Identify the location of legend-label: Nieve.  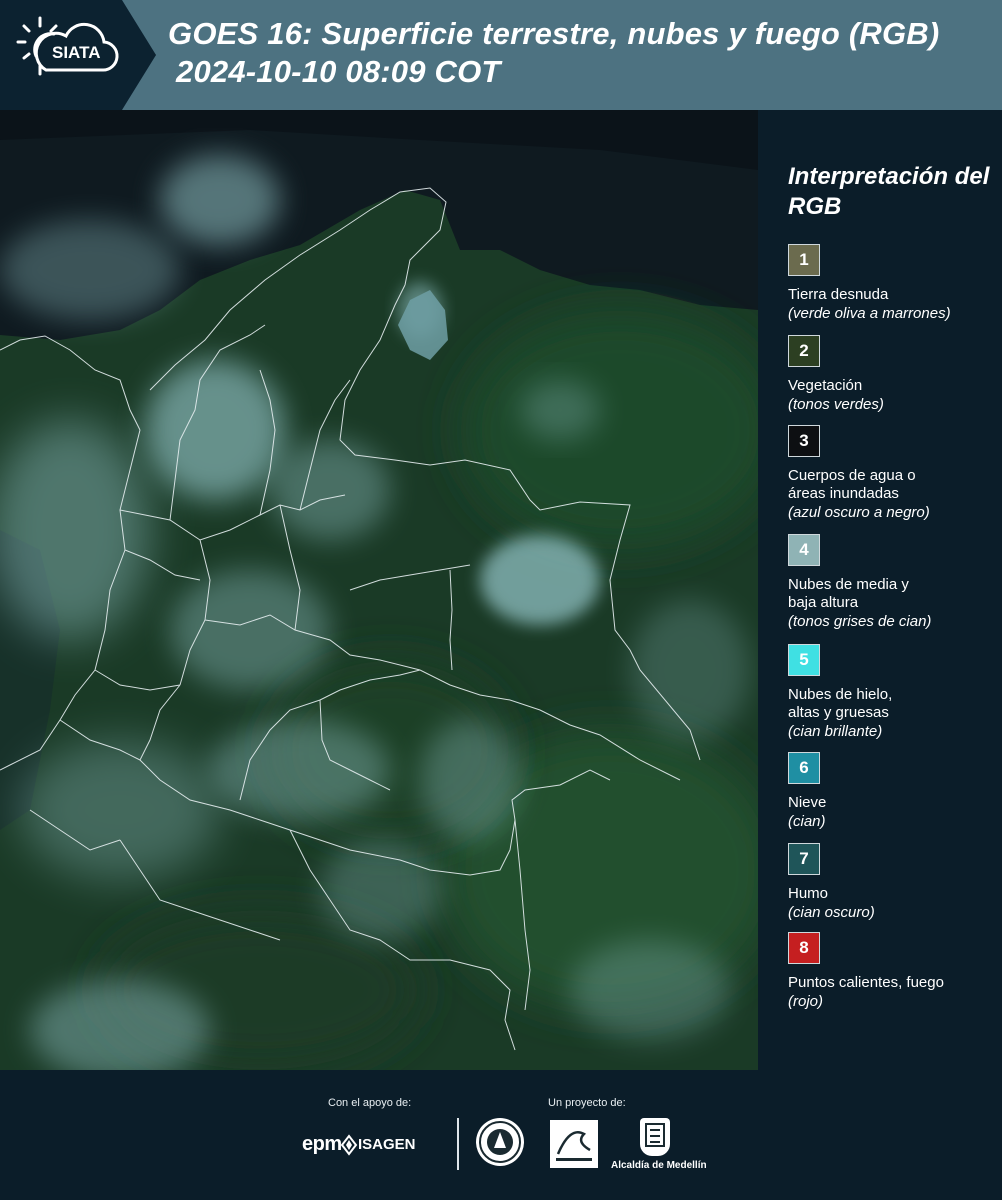
(807, 802).